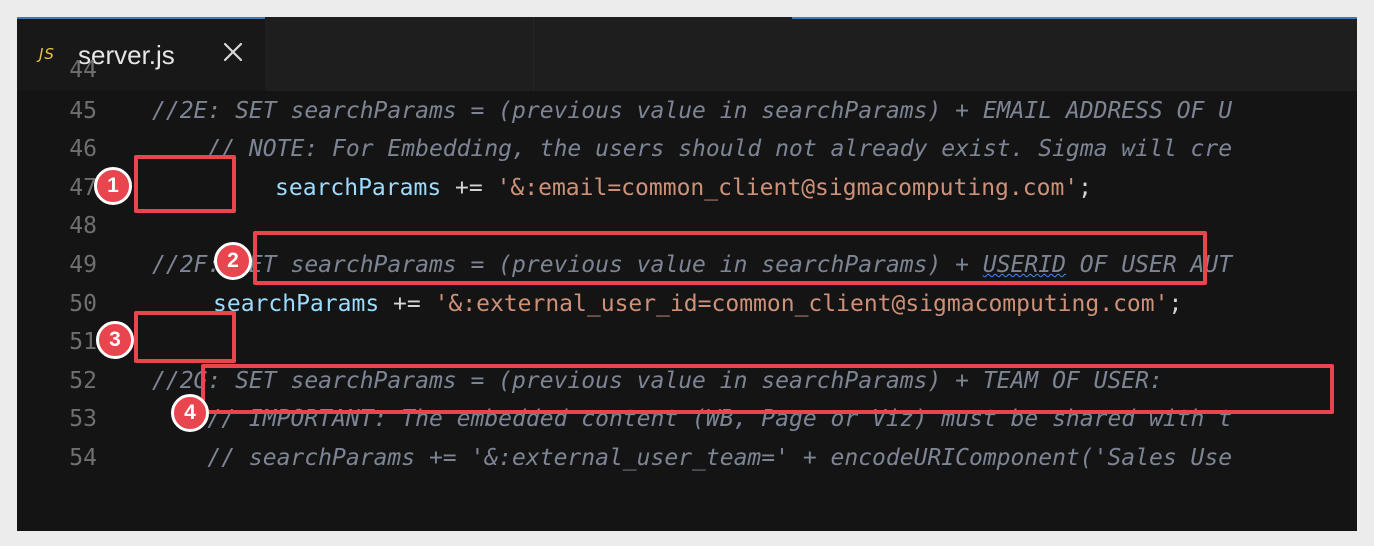  Describe the element at coordinates (83, 342) in the screenshot. I see `line-number: 51` at that location.